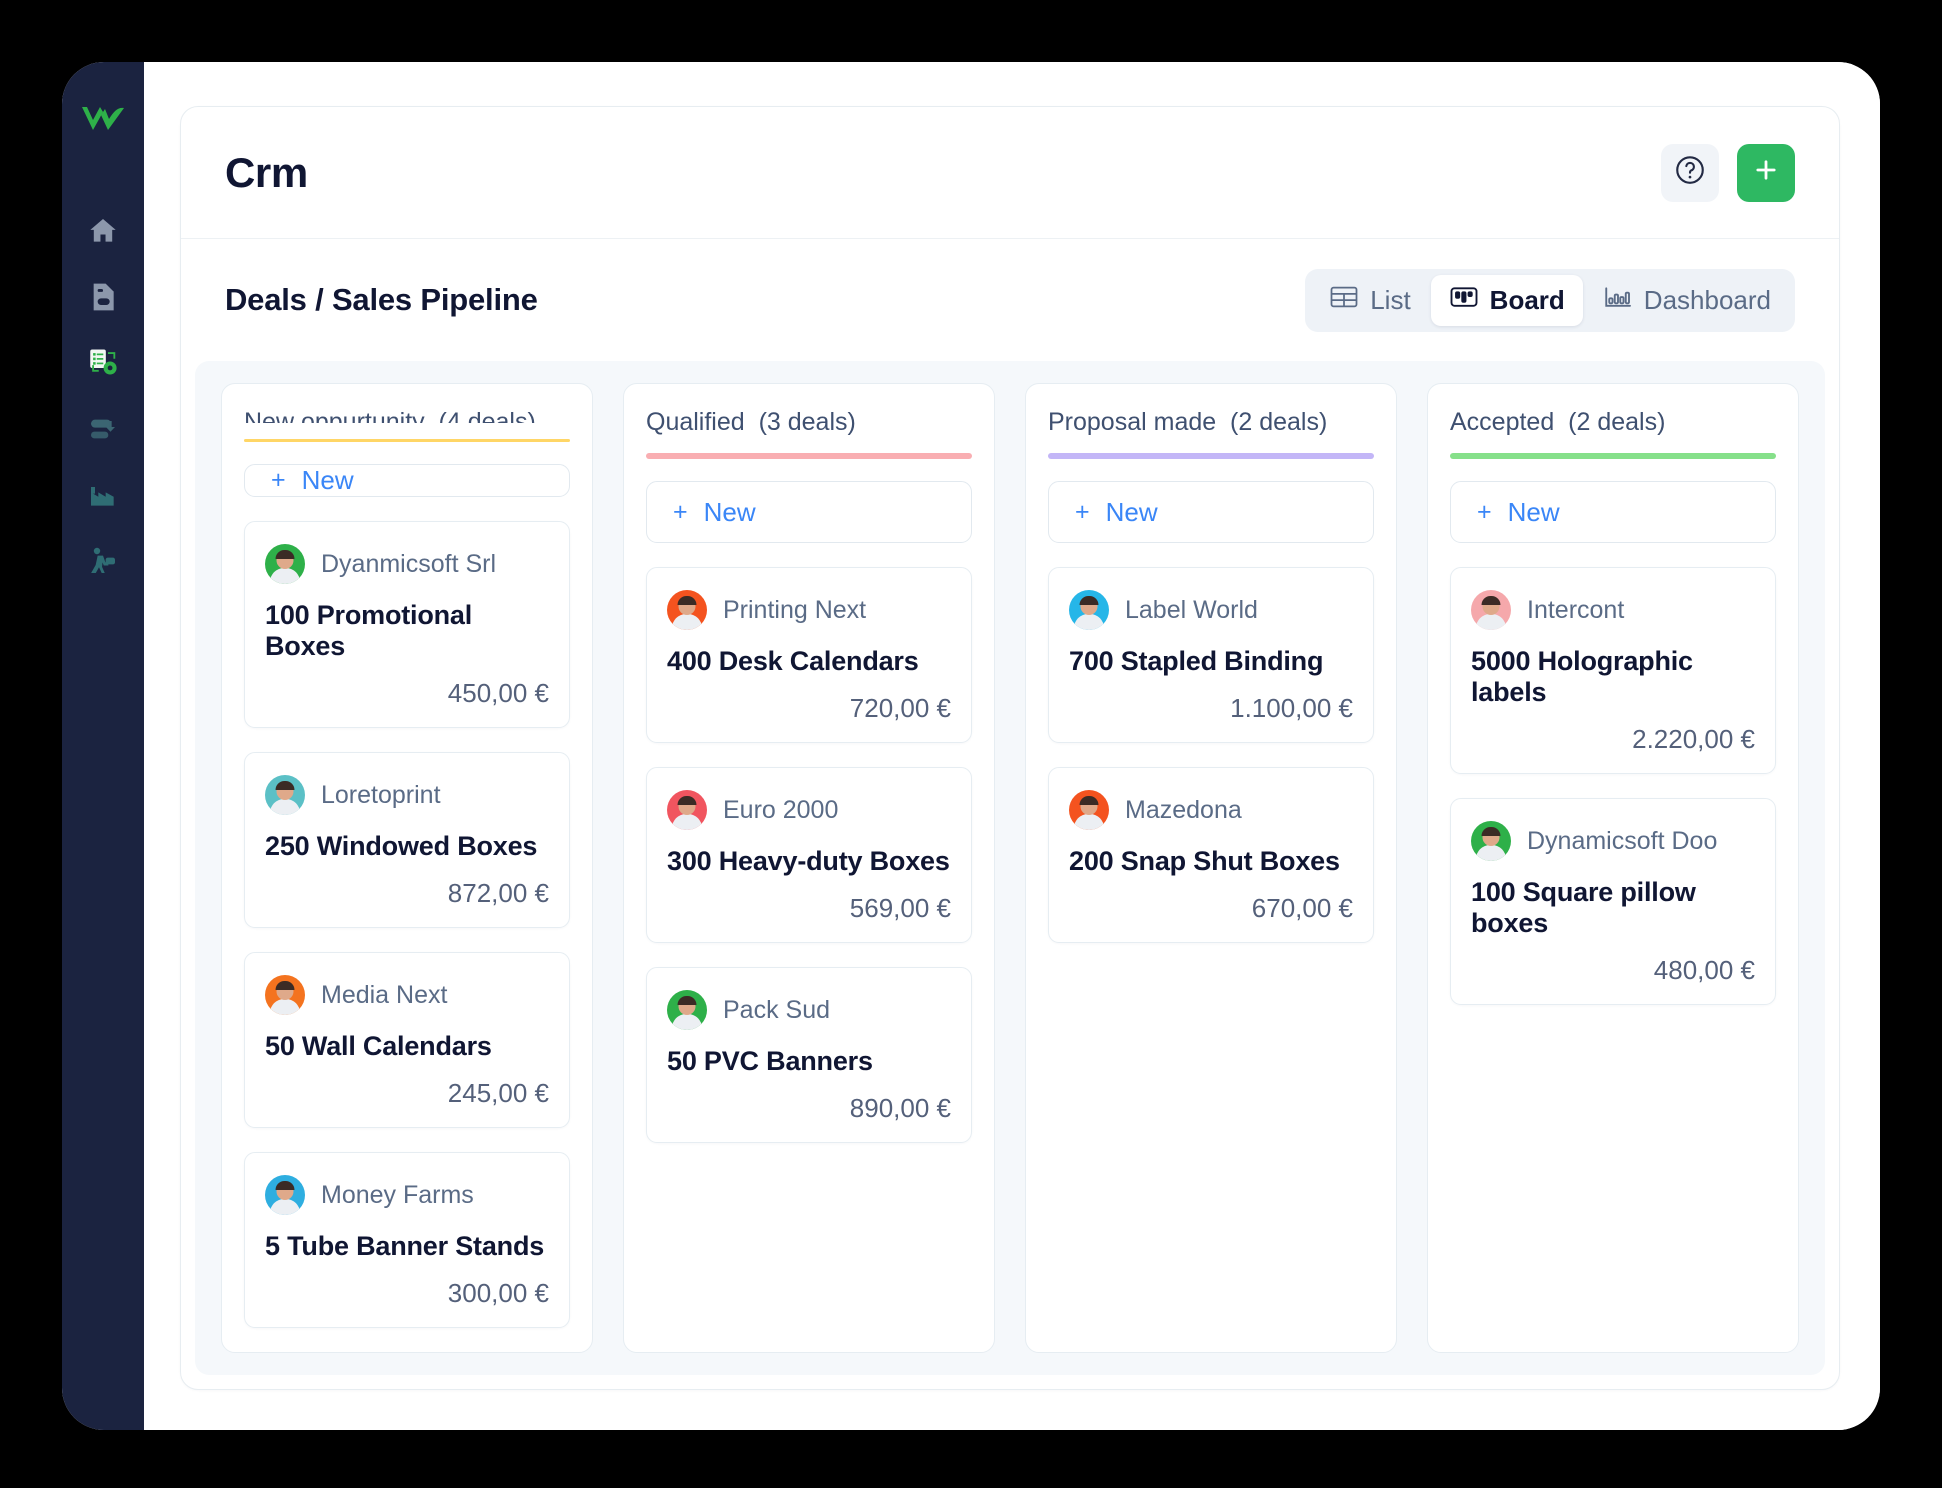  I want to click on column-deal-count: (2 deals), so click(1272, 422).